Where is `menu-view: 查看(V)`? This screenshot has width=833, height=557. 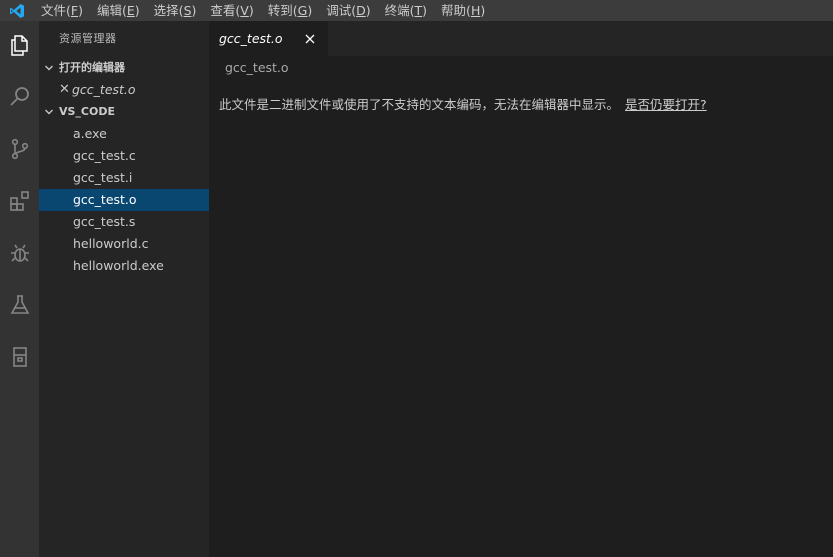
menu-view: 查看(V) is located at coordinates (231, 10).